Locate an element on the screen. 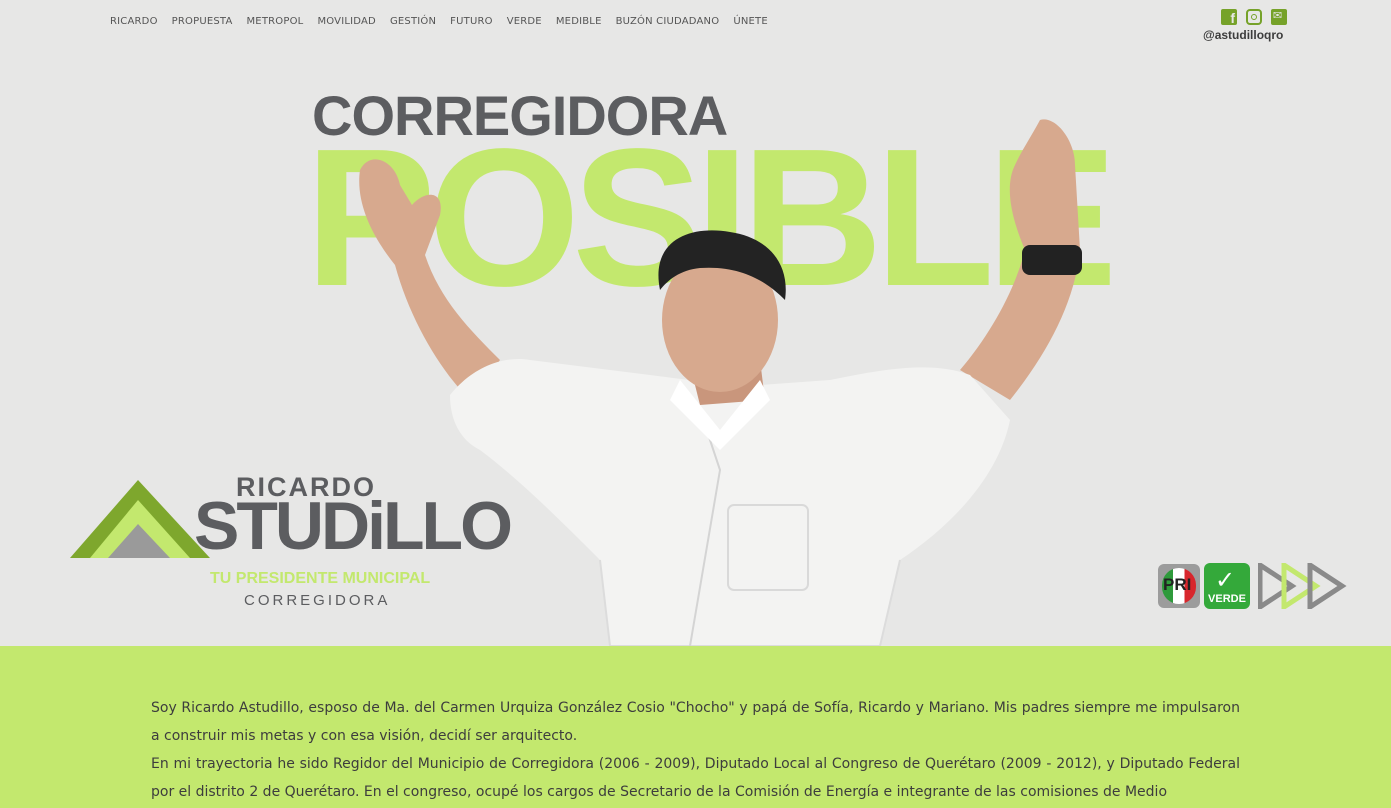  pri-logo: PRI is located at coordinates (1179, 586).